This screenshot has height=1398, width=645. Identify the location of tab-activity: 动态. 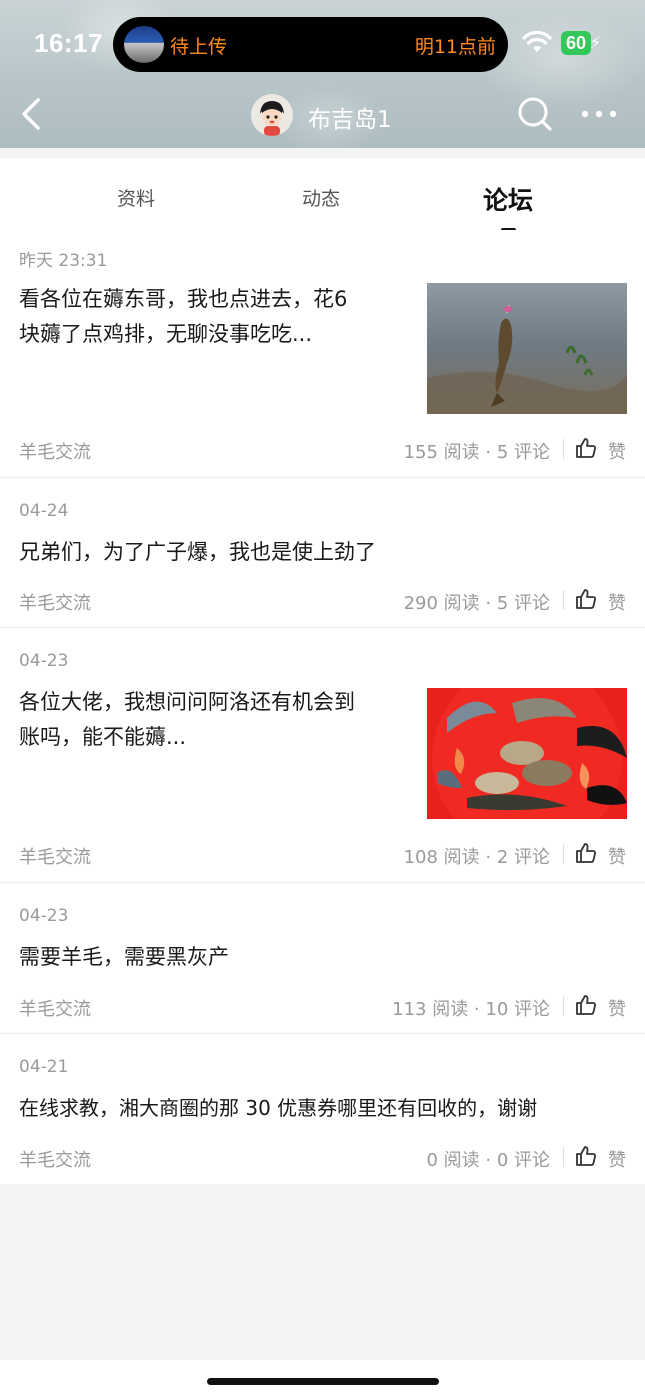
(321, 197).